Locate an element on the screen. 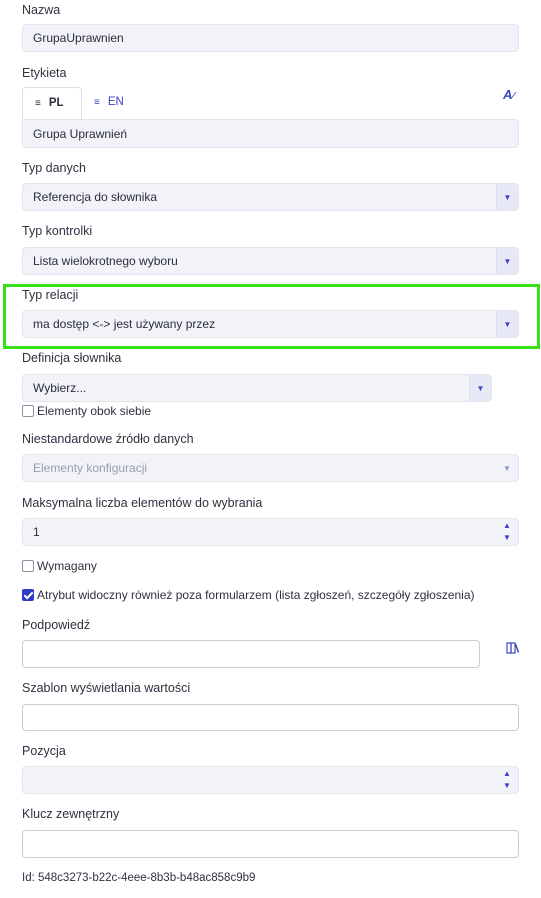 The height and width of the screenshot is (898, 541). pozycja-input: ▲ ▼ is located at coordinates (270, 780).